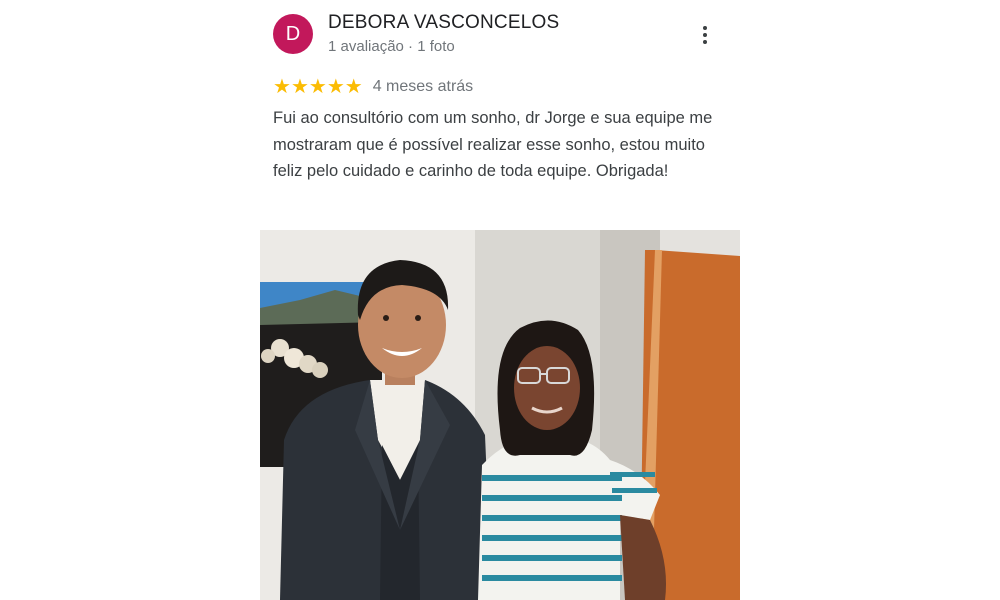 The image size is (1000, 600). Describe the element at coordinates (391, 46) in the screenshot. I see `author-stats: 1 avaliação · 1 foto` at that location.